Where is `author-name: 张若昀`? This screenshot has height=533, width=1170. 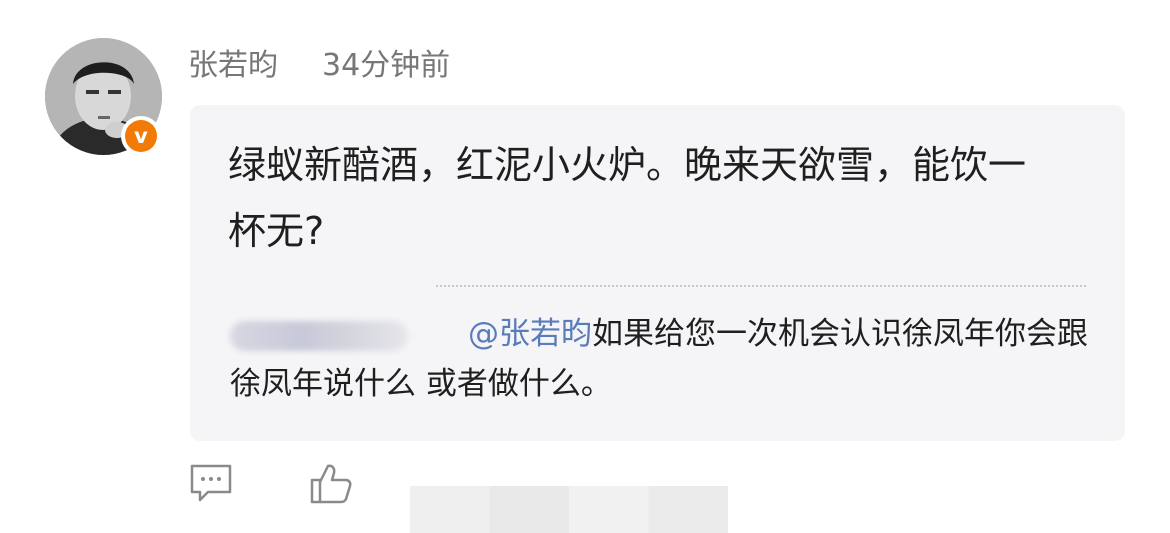 author-name: 张若昀 is located at coordinates (233, 62).